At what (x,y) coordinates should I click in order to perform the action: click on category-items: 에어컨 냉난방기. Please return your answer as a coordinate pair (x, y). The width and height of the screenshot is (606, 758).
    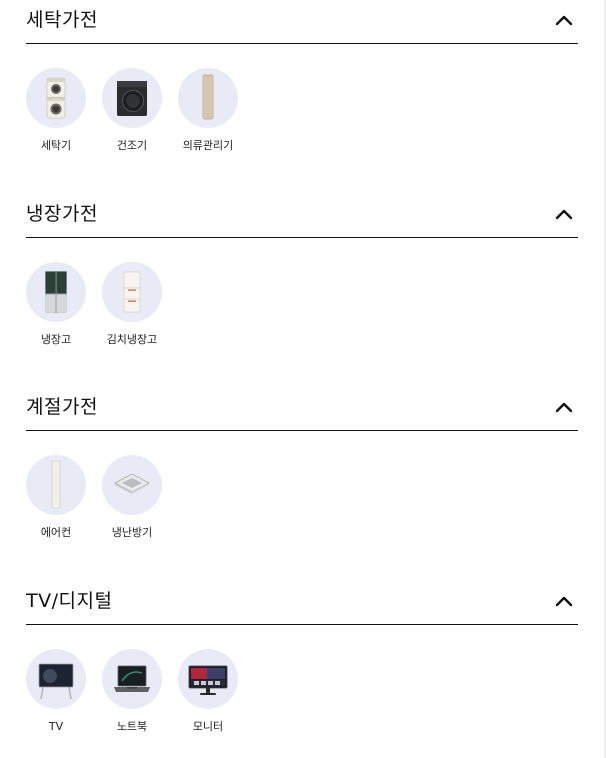
    Looking at the image, I should click on (302, 500).